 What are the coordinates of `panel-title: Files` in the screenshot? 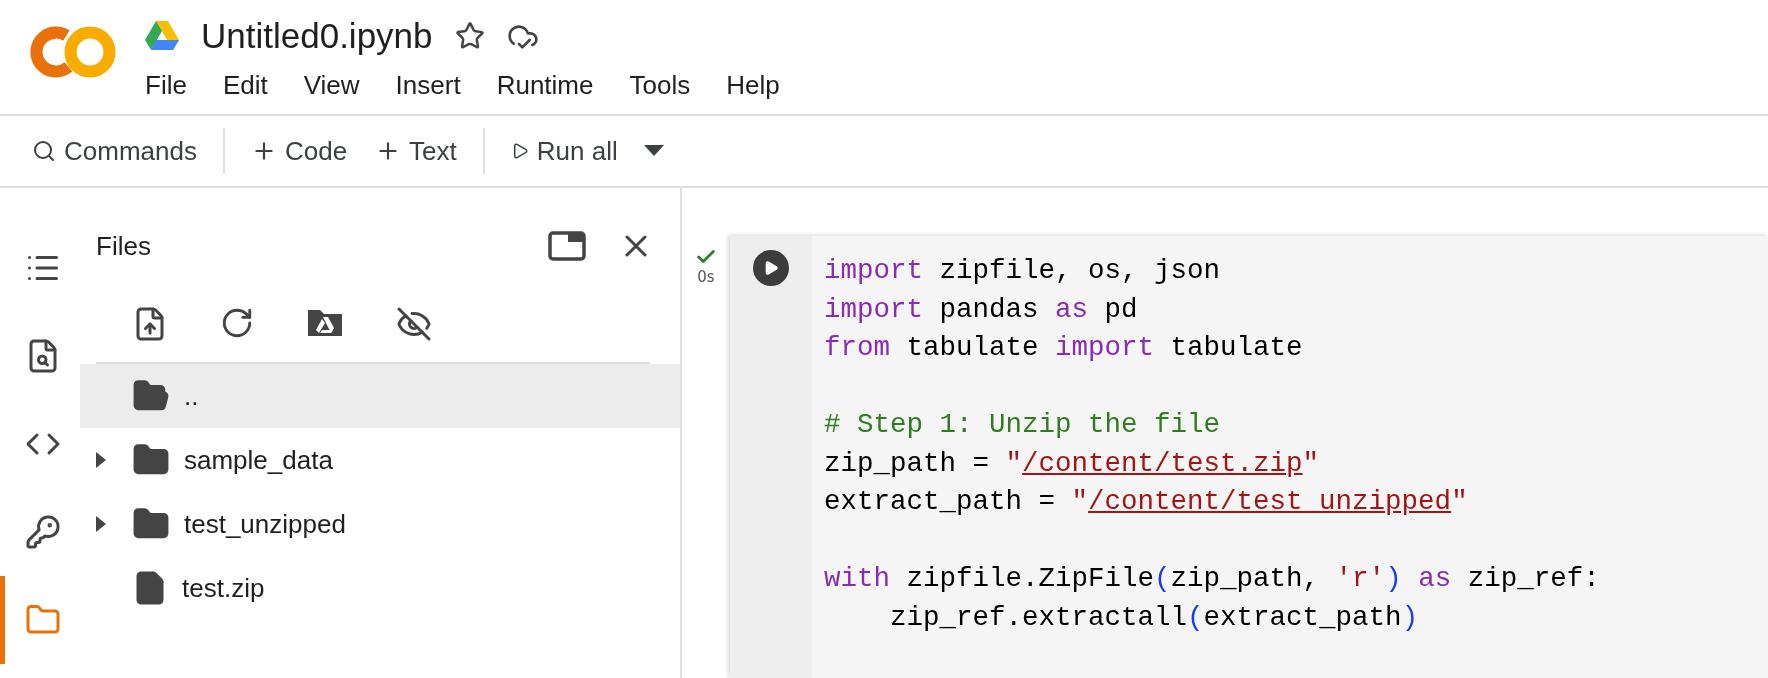 It's located at (124, 246).